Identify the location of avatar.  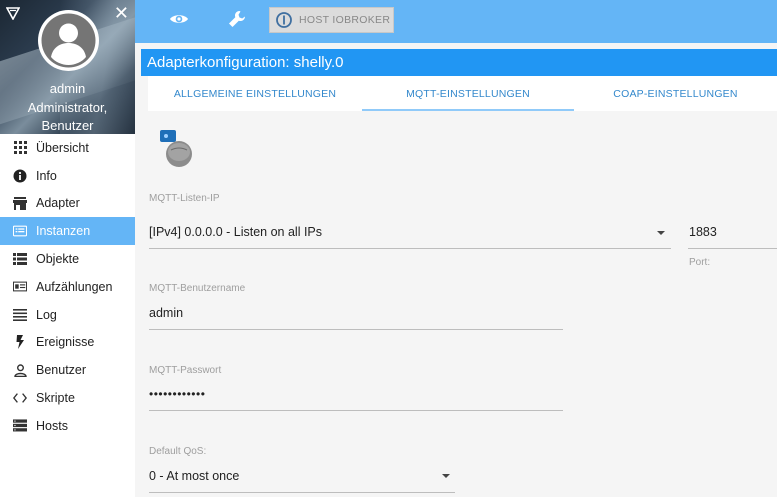
(68, 40).